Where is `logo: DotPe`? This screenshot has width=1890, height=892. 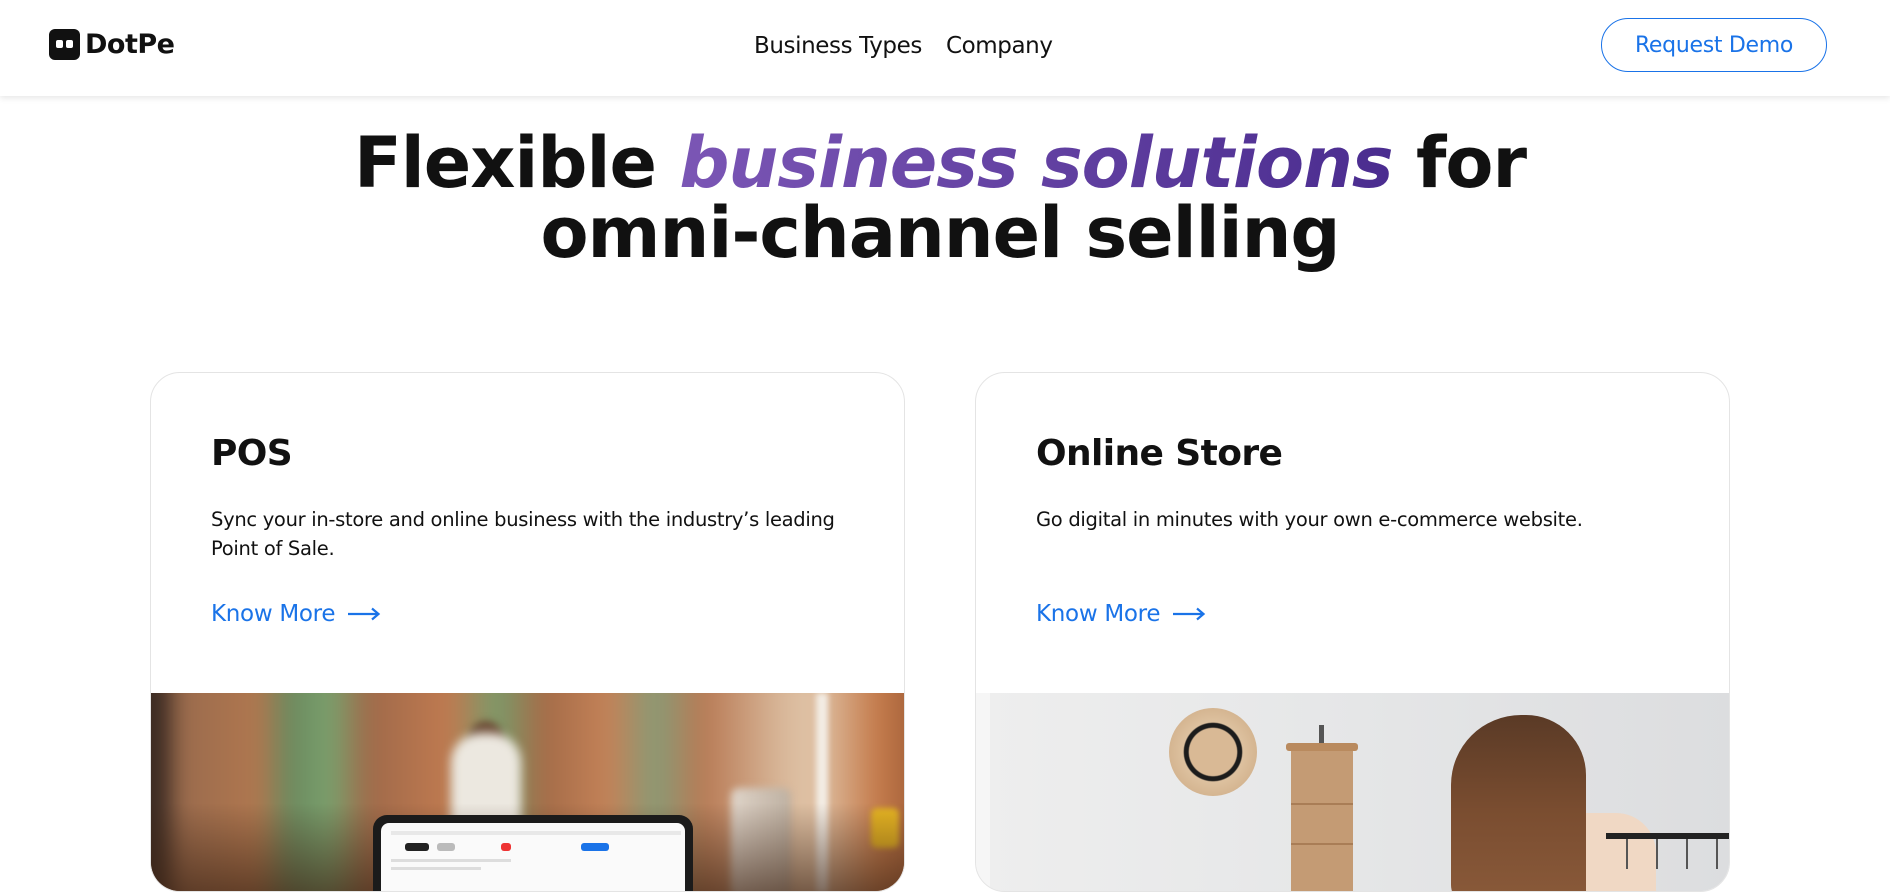
logo: DotPe is located at coordinates (112, 44).